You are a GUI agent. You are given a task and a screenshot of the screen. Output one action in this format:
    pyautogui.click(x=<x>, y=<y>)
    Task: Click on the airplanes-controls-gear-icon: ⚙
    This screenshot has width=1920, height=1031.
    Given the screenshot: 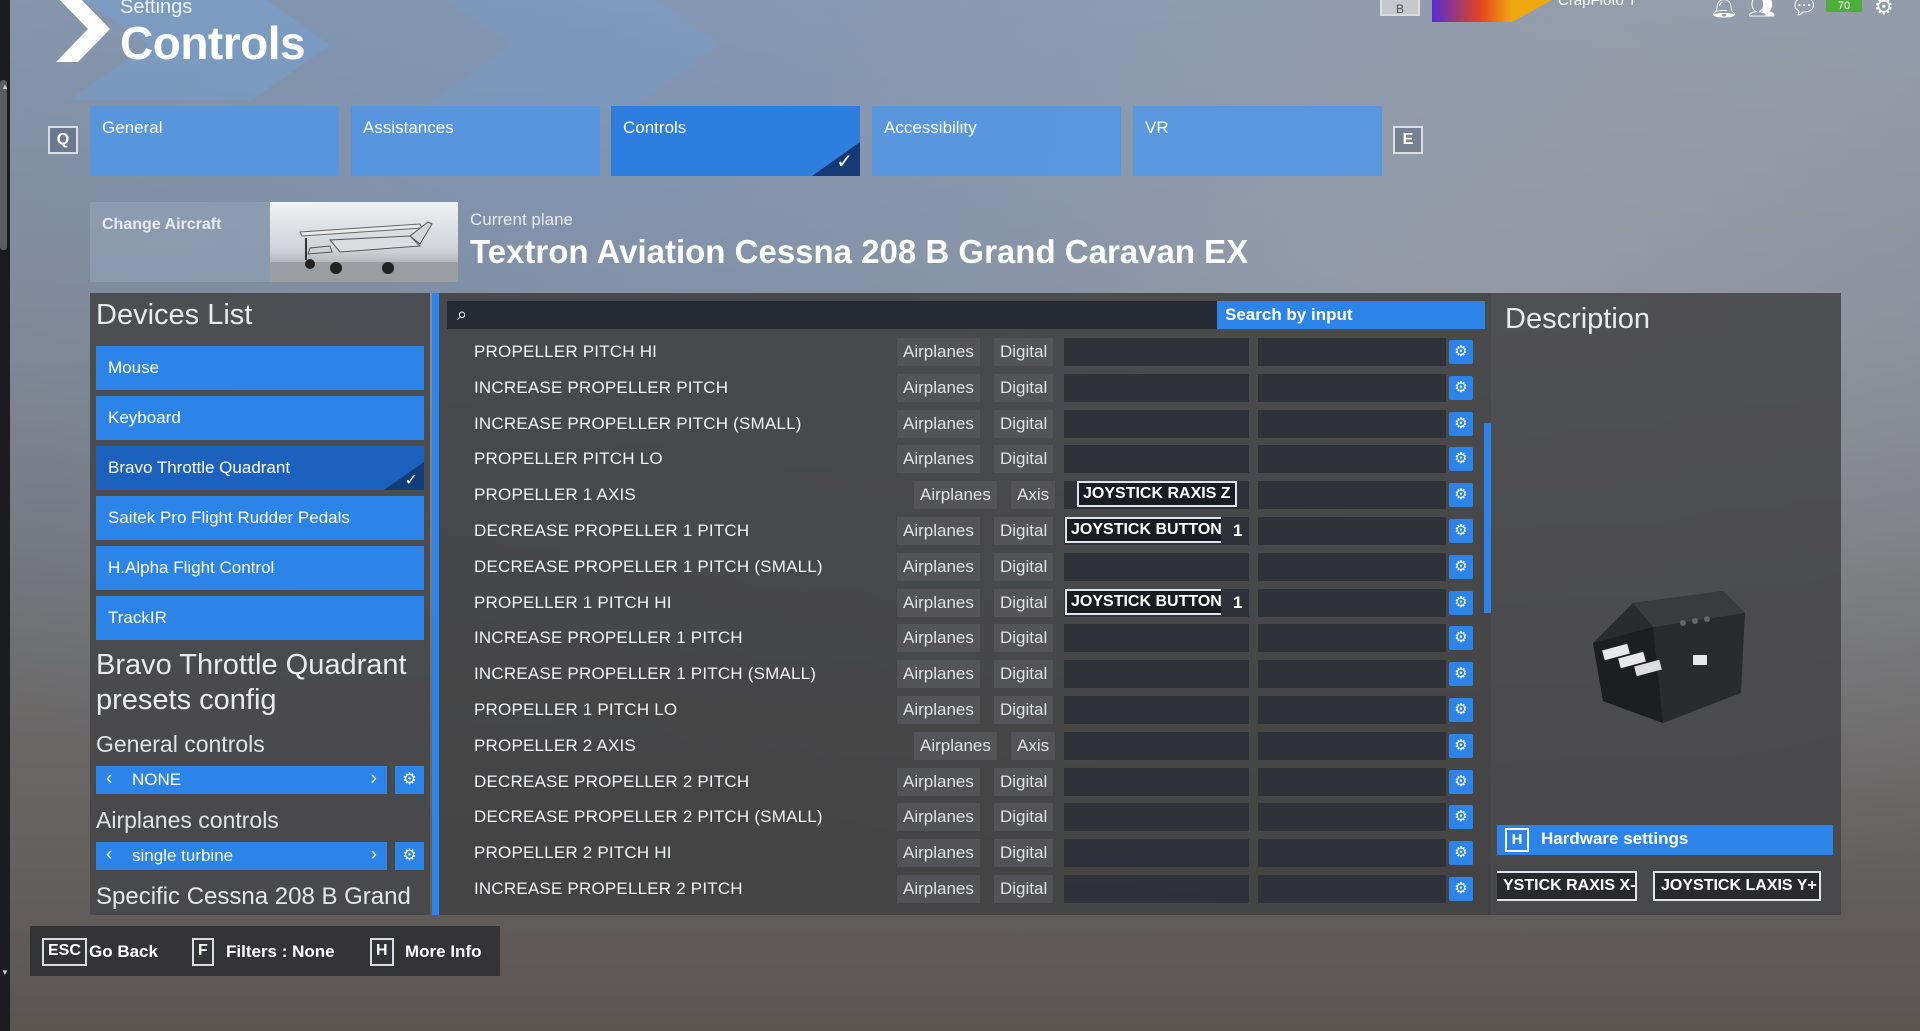 What is the action you would take?
    pyautogui.click(x=409, y=856)
    